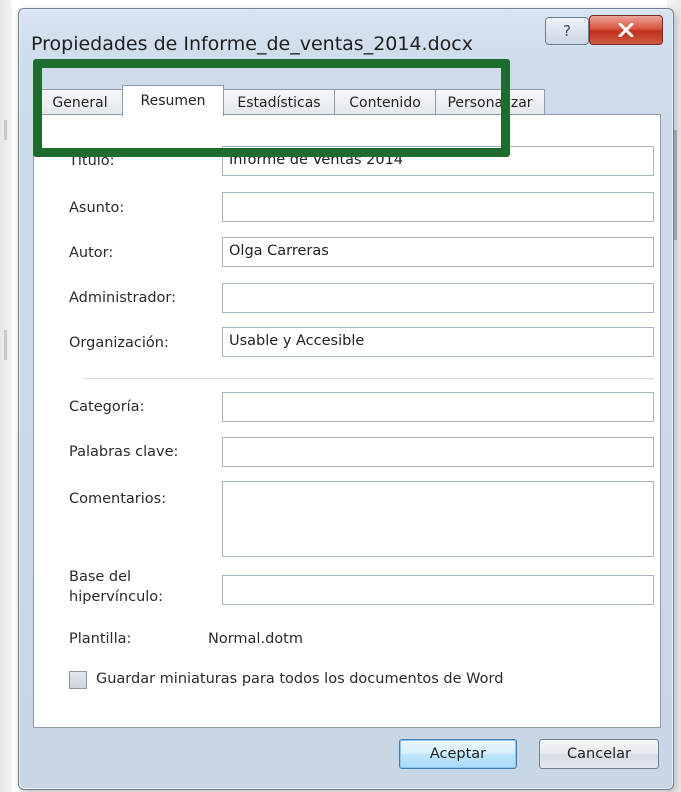 The height and width of the screenshot is (792, 681). Describe the element at coordinates (438, 452) in the screenshot. I see `palabras-clave-field` at that location.